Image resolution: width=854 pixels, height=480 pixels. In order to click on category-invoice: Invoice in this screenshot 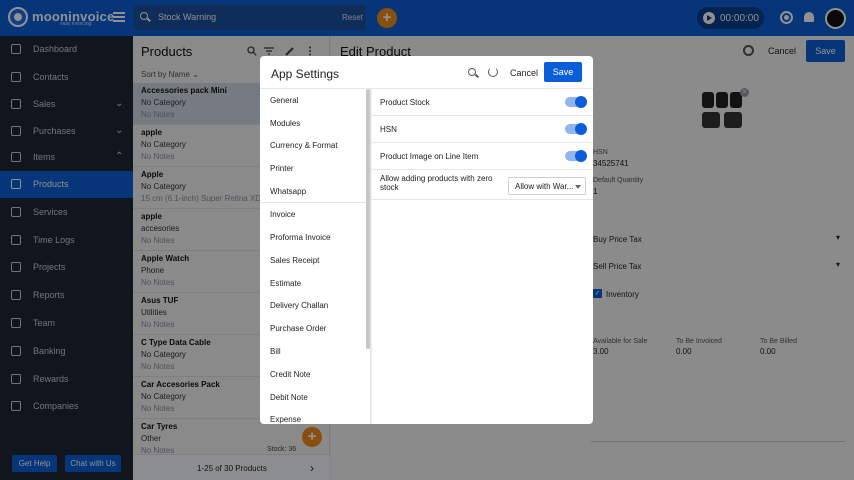, I will do `click(282, 214)`.